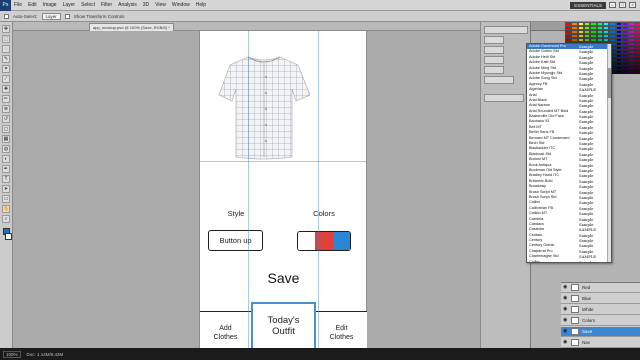  What do you see at coordinates (67, 16) in the screenshot?
I see `transform-controls-checkbox` at bounding box center [67, 16].